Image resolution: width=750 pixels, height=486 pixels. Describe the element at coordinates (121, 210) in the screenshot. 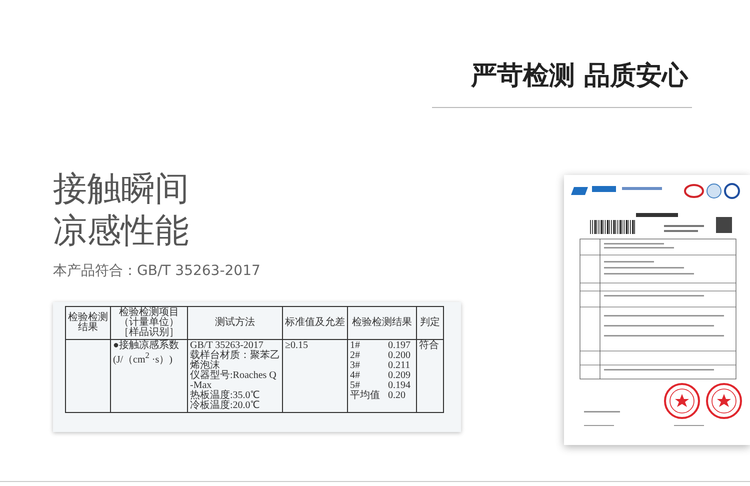

I see `feature-title: 接触瞬间 凉感性能` at that location.